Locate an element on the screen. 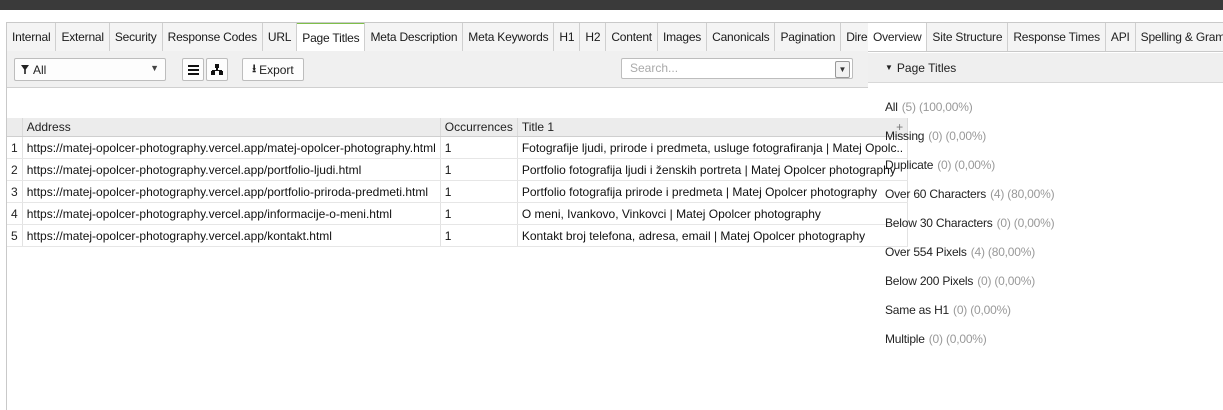 The image size is (1223, 410). filter-select: All ▼ is located at coordinates (90, 69).